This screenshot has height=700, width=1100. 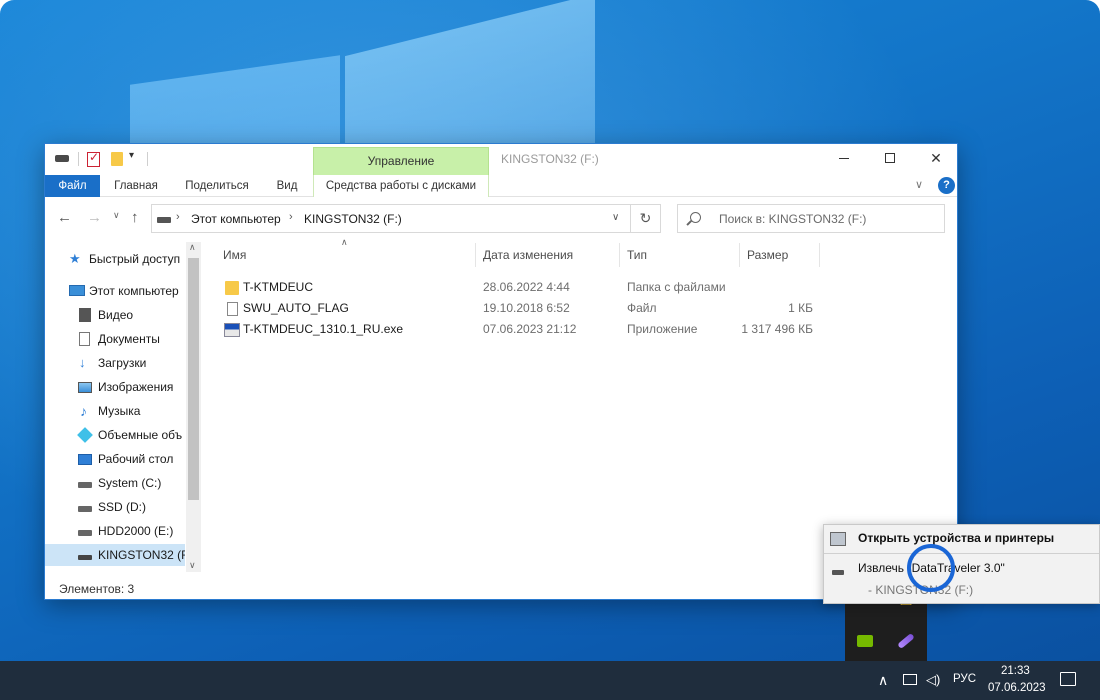 I want to click on ribbon-expand-icon: ∨, so click(x=919, y=184).